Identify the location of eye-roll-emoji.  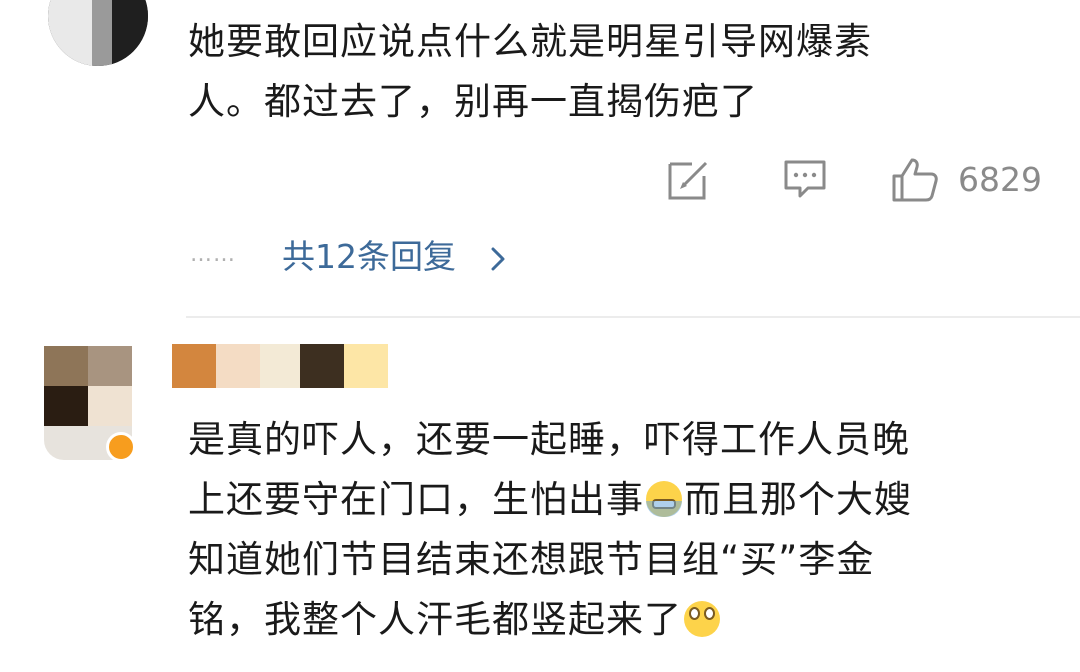
(702, 619).